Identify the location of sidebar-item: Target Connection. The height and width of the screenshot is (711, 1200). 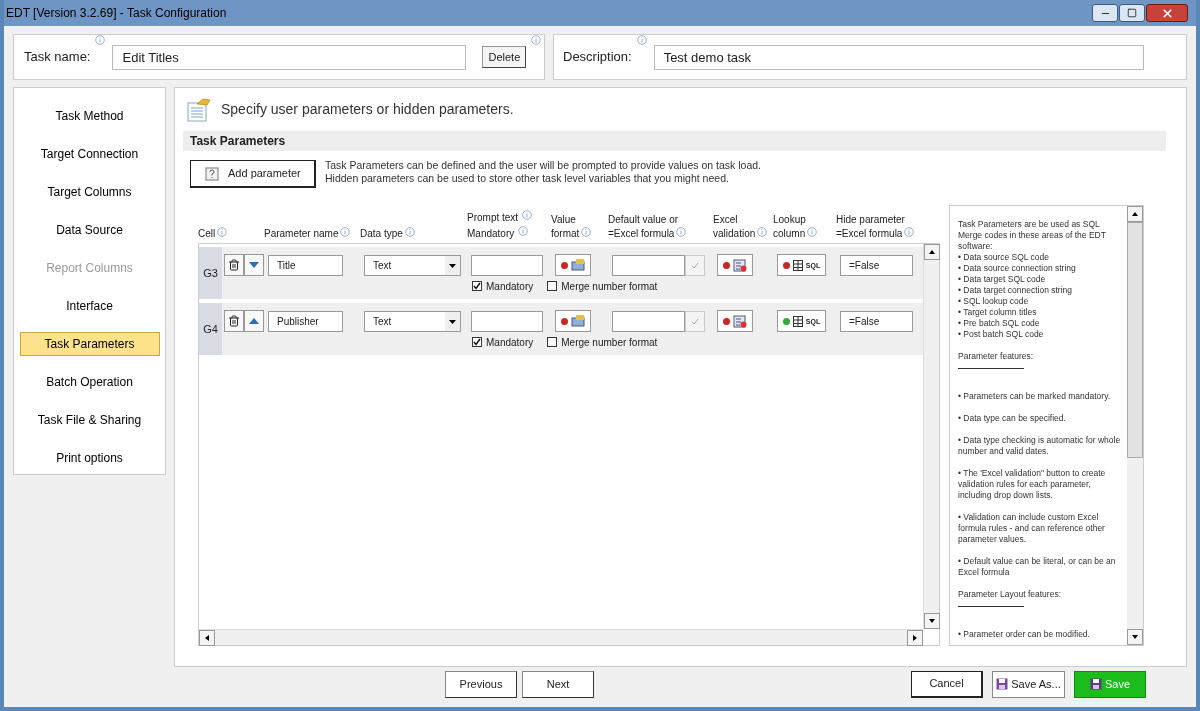
(89, 154).